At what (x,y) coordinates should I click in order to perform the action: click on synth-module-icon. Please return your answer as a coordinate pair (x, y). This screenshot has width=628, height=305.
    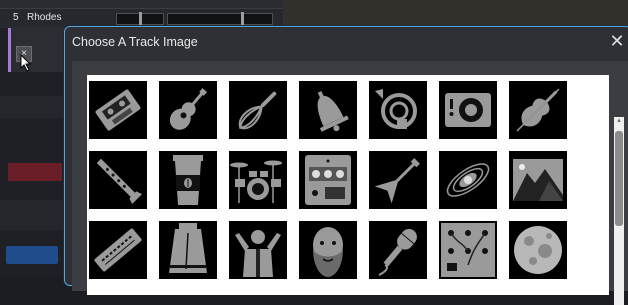
    Looking at the image, I should click on (468, 250).